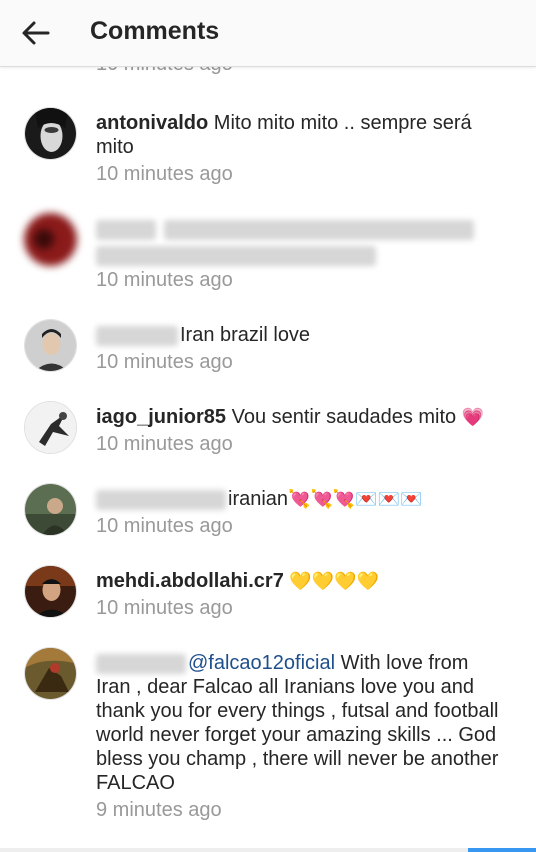 This screenshot has height=852, width=536. What do you see at coordinates (161, 417) in the screenshot?
I see `comment-username: iago_junior85` at bounding box center [161, 417].